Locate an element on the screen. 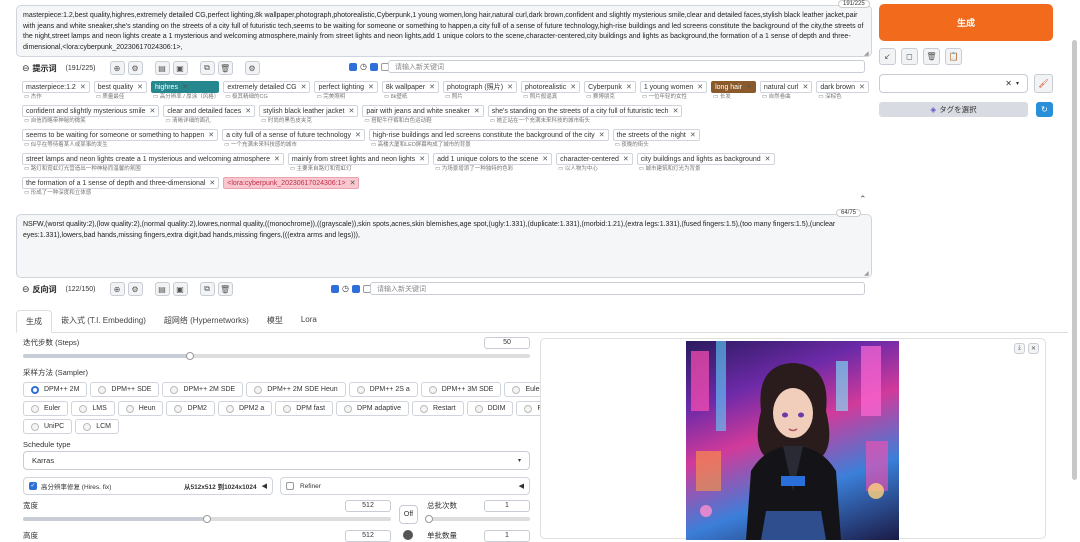 The height and width of the screenshot is (542, 1080). prompt-tag: best quality ✕ ▭ 质量最佳 is located at coordinates (120, 91).